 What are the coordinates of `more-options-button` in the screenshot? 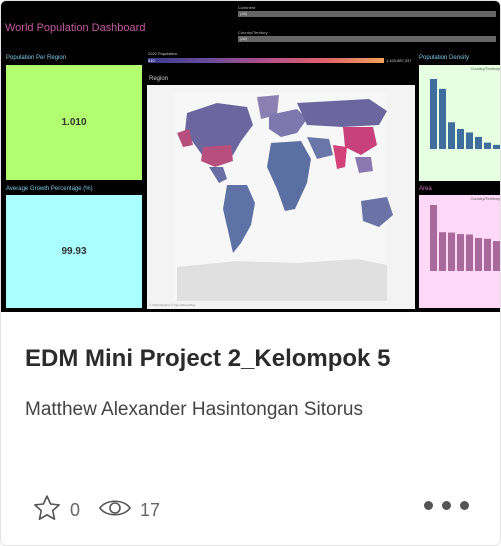 It's located at (446, 505).